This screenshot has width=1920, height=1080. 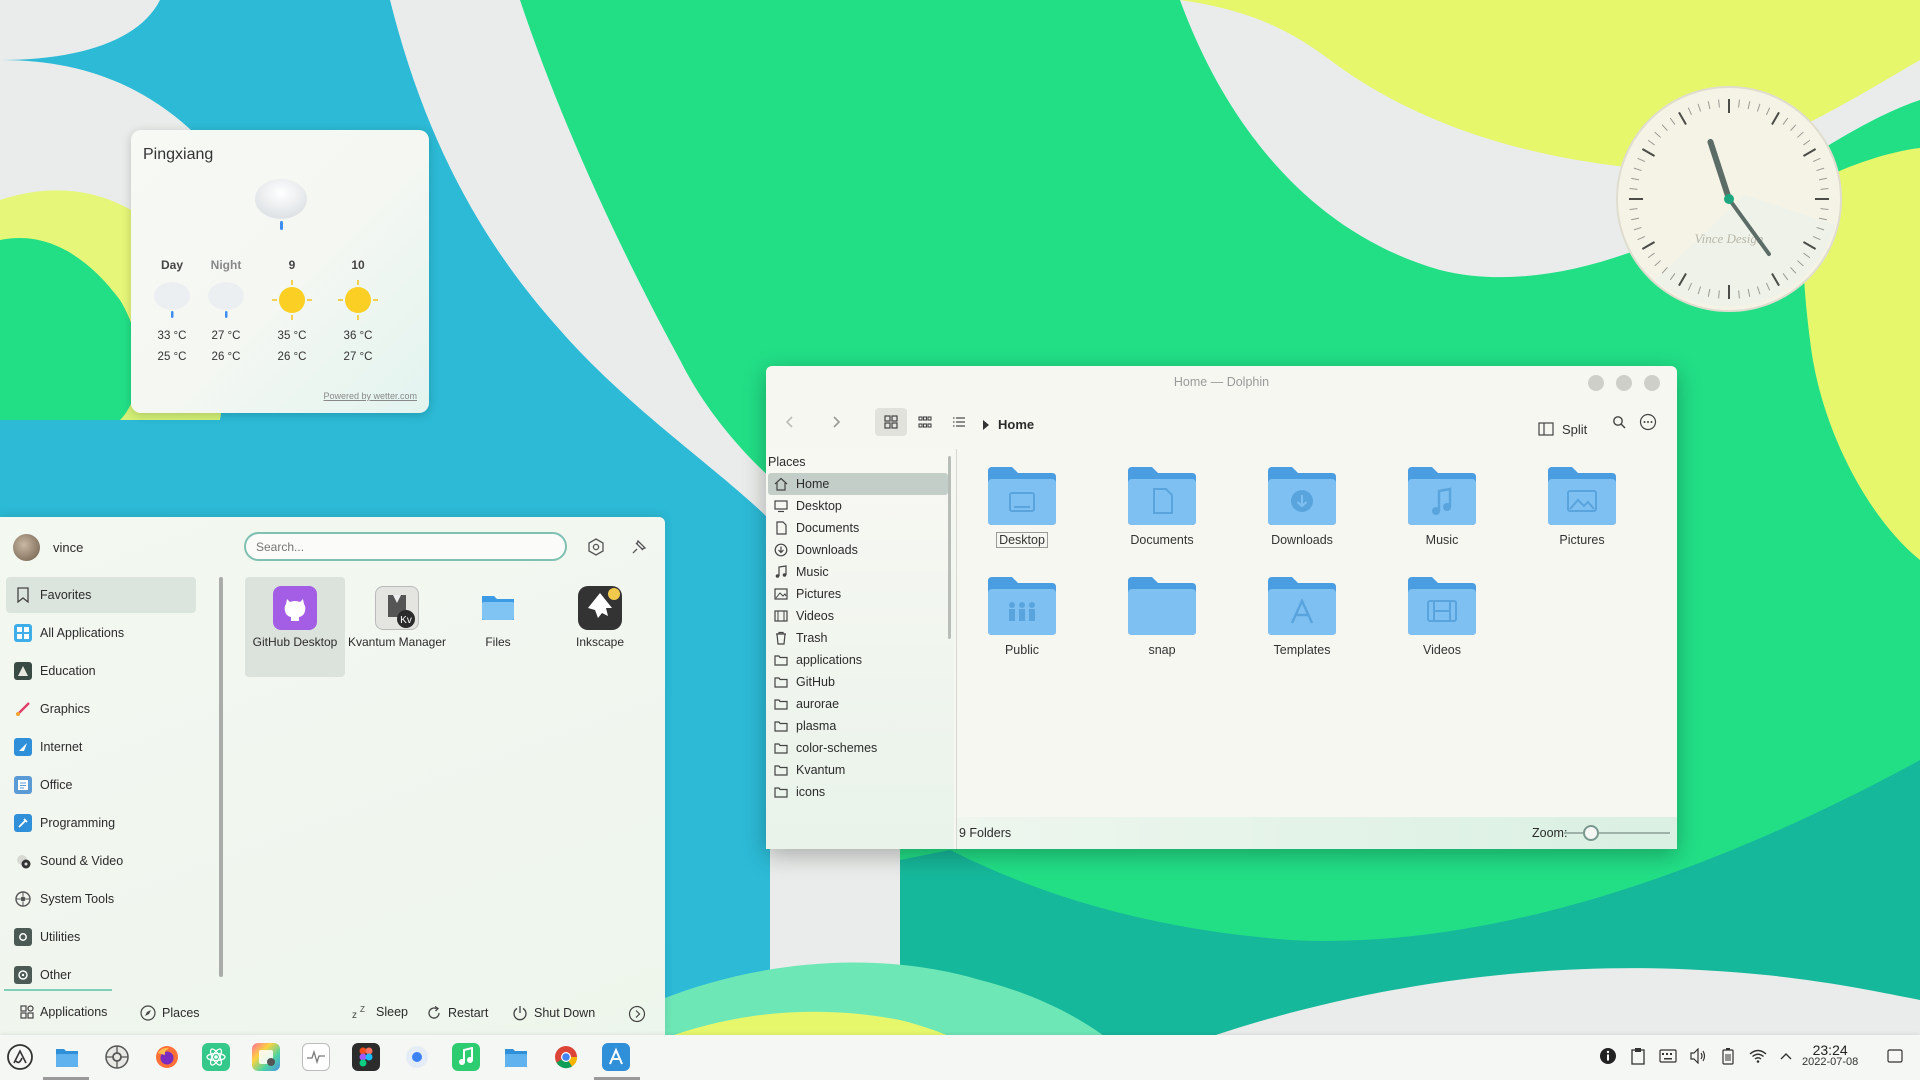 What do you see at coordinates (1698, 1056) in the screenshot?
I see `volume-icon` at bounding box center [1698, 1056].